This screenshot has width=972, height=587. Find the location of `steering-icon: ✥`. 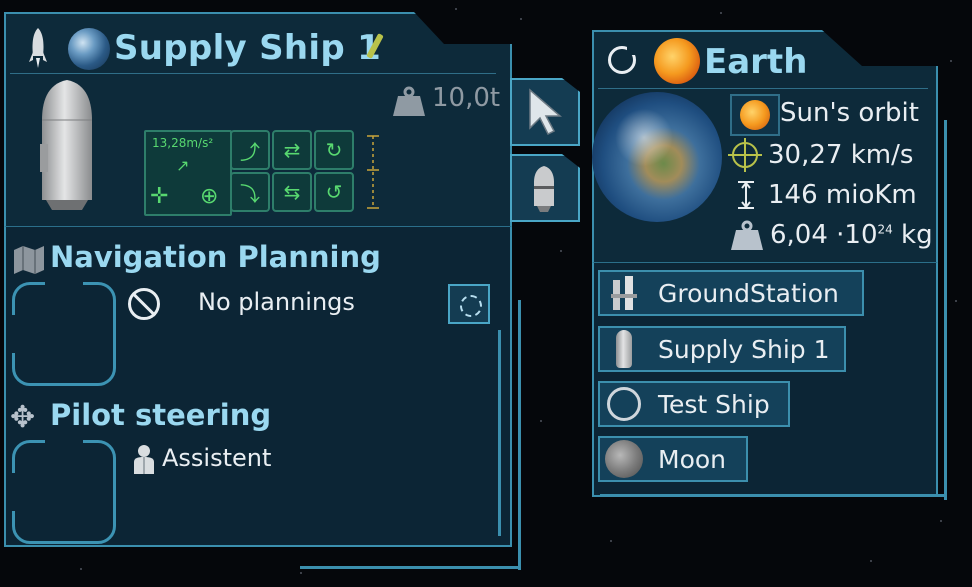

steering-icon: ✥ is located at coordinates (23, 417).